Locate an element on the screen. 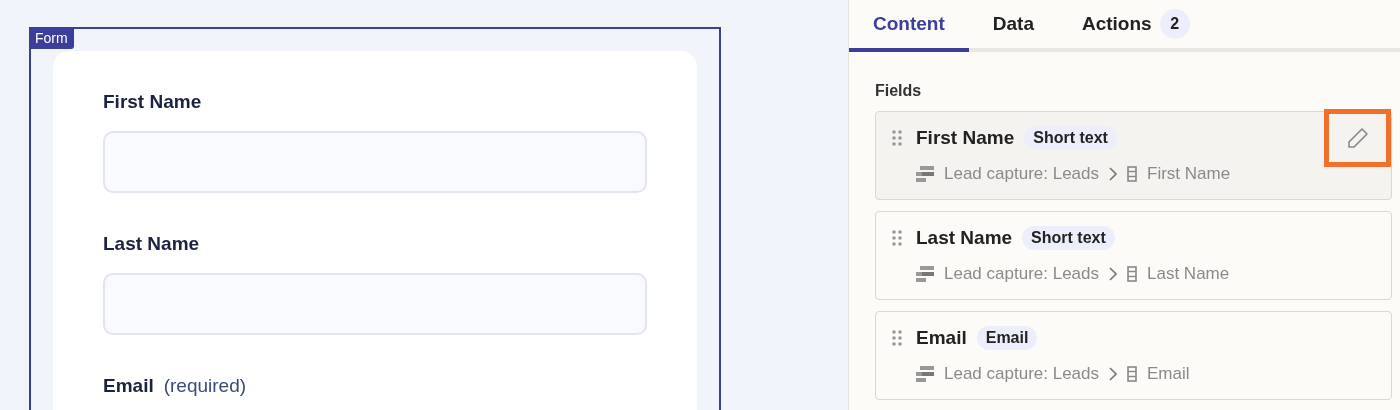 The height and width of the screenshot is (410, 1400). source-column: First Name is located at coordinates (1189, 174).